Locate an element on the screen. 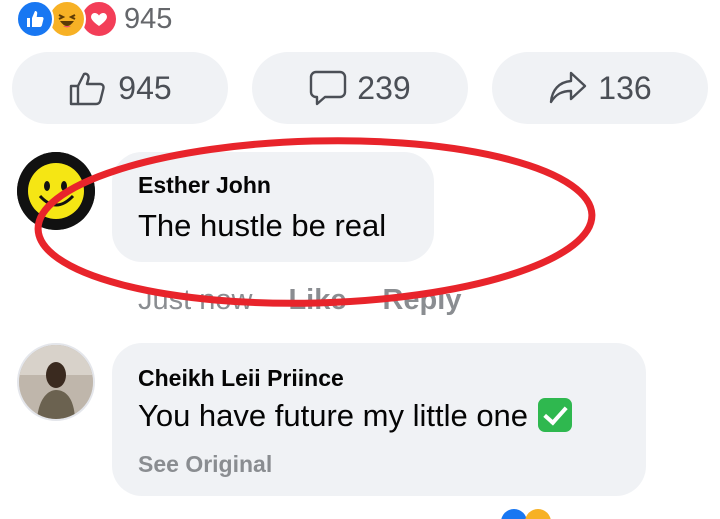 This screenshot has height=519, width=720. share-button: 136 is located at coordinates (600, 88).